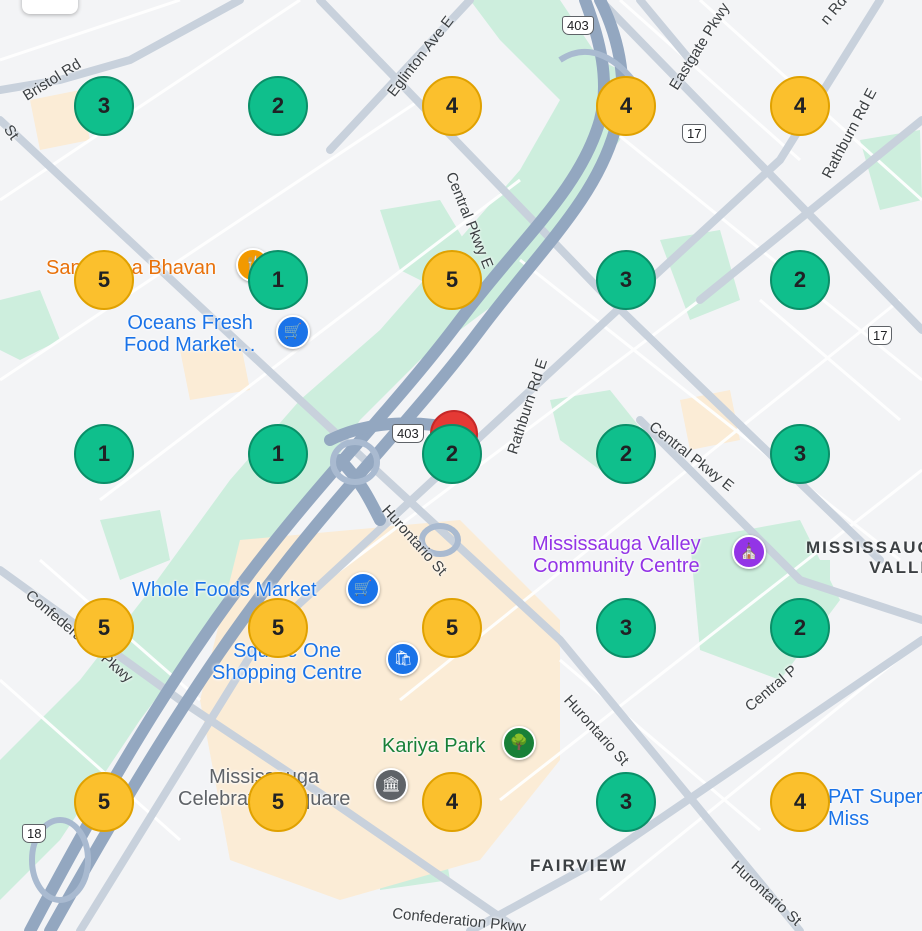  What do you see at coordinates (50, 7) in the screenshot?
I see `map-control-button` at bounding box center [50, 7].